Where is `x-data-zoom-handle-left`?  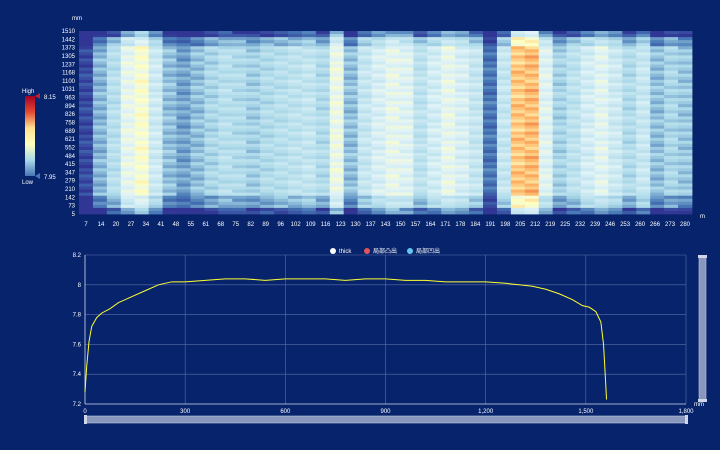 x-data-zoom-handle-left is located at coordinates (85, 419).